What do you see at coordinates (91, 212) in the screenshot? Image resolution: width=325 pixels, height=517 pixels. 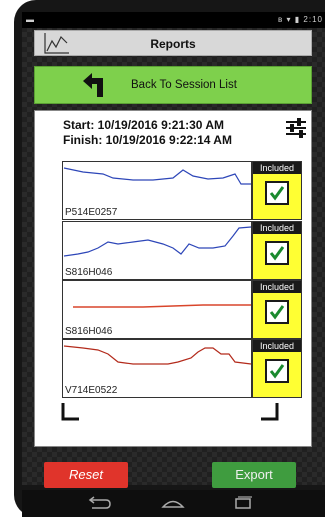 I see `sensor-id: P514E0257` at bounding box center [91, 212].